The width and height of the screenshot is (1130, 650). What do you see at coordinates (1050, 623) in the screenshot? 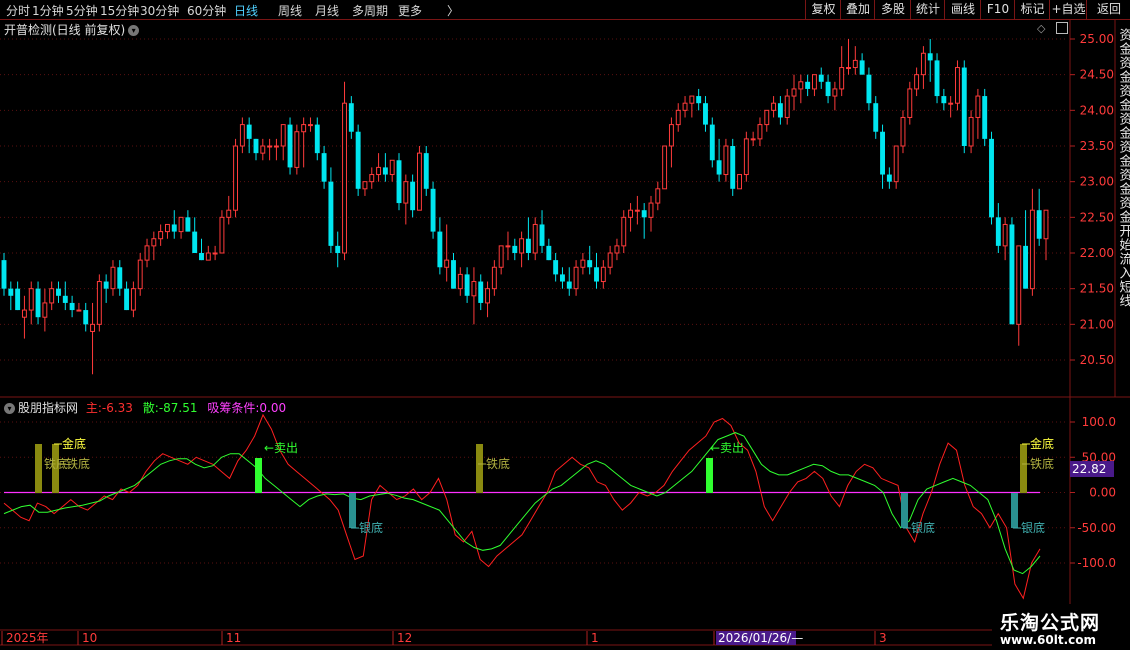
I see `watermark-title: 乐淘公式网` at bounding box center [1050, 623].